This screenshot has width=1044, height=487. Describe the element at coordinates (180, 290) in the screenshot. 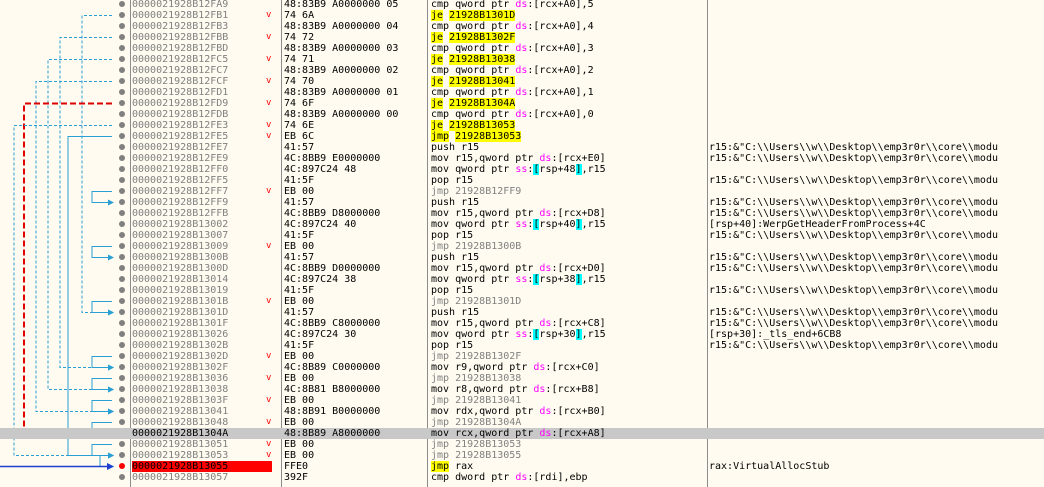

I see `address-cell: 0000021928B13019` at that location.